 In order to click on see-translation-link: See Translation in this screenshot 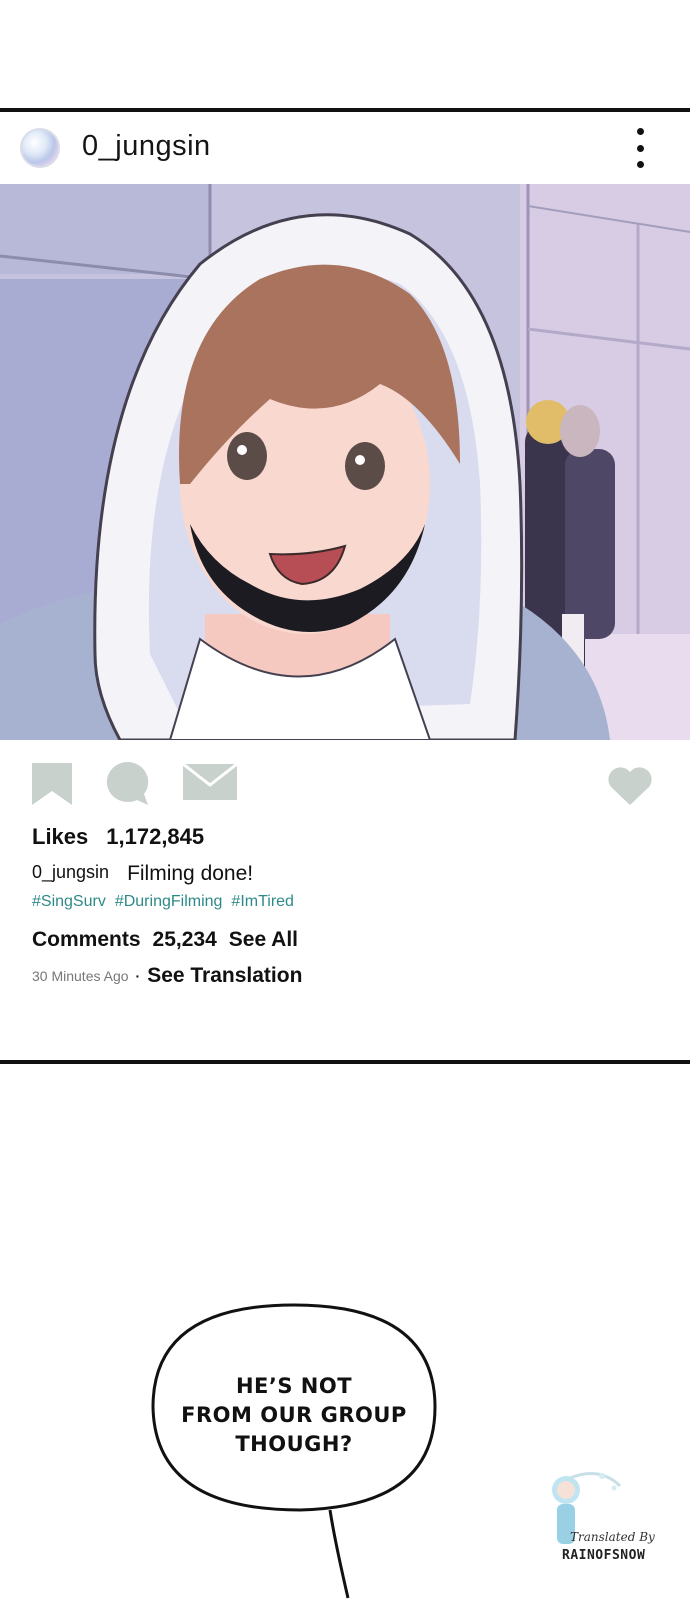, I will do `click(224, 976)`.